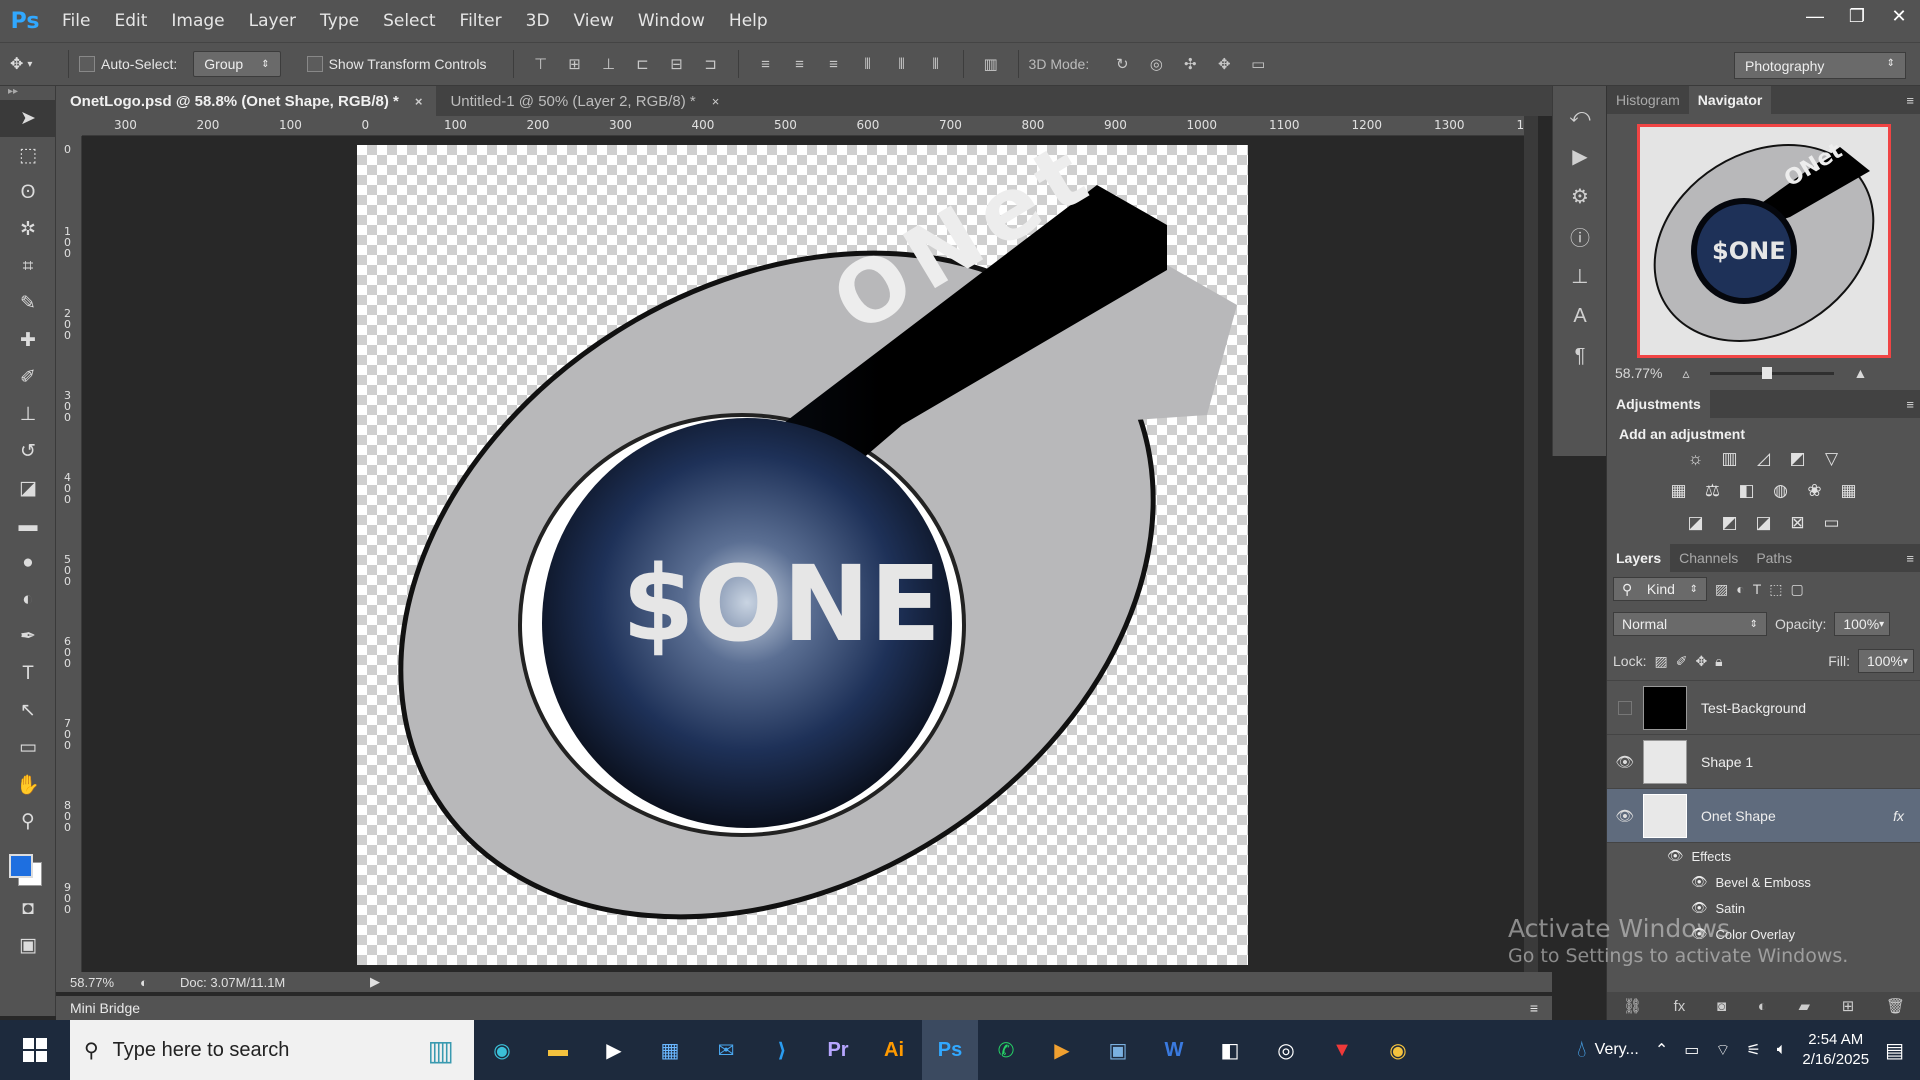 The width and height of the screenshot is (1920, 1080). I want to click on type-filter-icon: T, so click(1757, 589).